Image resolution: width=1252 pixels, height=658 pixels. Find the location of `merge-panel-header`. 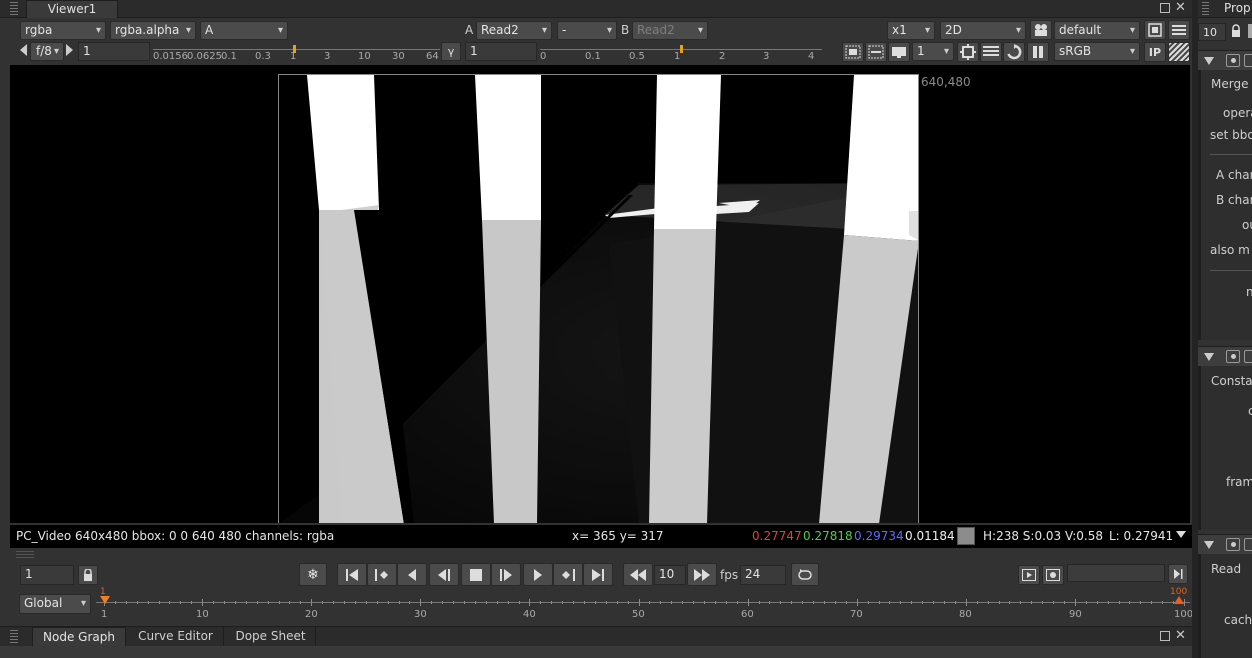

merge-panel-header is located at coordinates (1225, 60).